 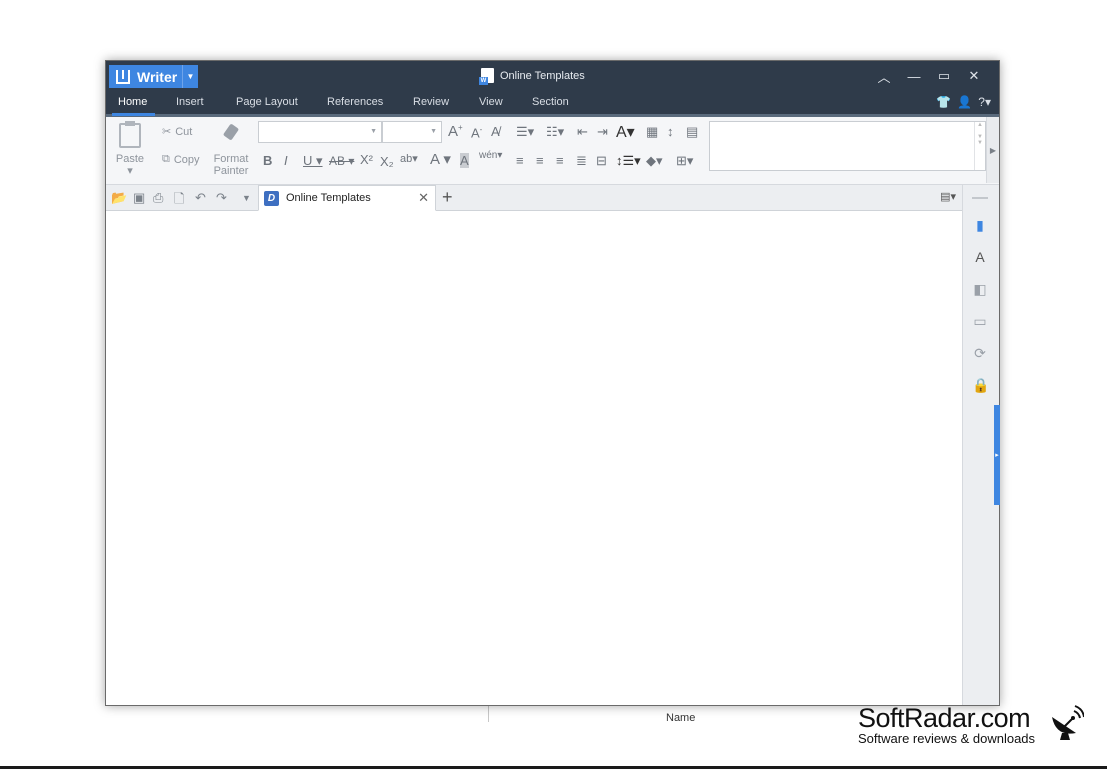 I want to click on underline-icon: U ▾, so click(x=313, y=161).